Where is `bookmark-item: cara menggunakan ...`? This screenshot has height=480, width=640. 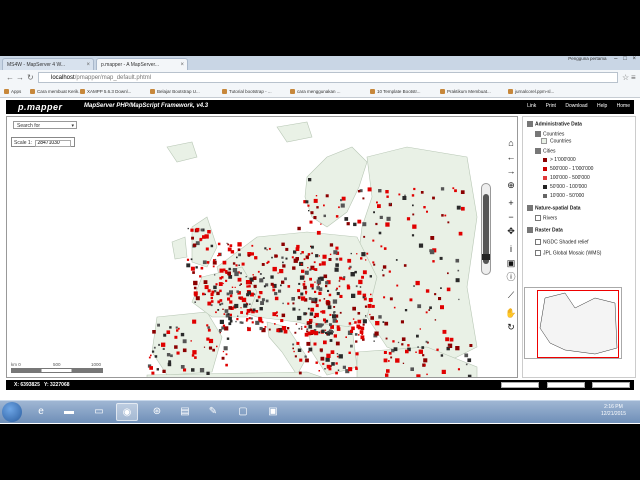 bookmark-item: cara menggunakan ... is located at coordinates (315, 91).